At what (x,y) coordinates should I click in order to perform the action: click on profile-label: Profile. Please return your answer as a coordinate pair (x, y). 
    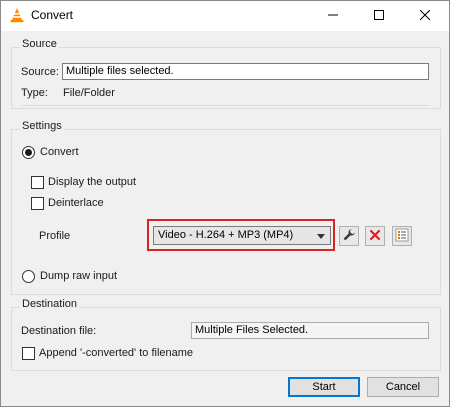
    Looking at the image, I should click on (55, 236).